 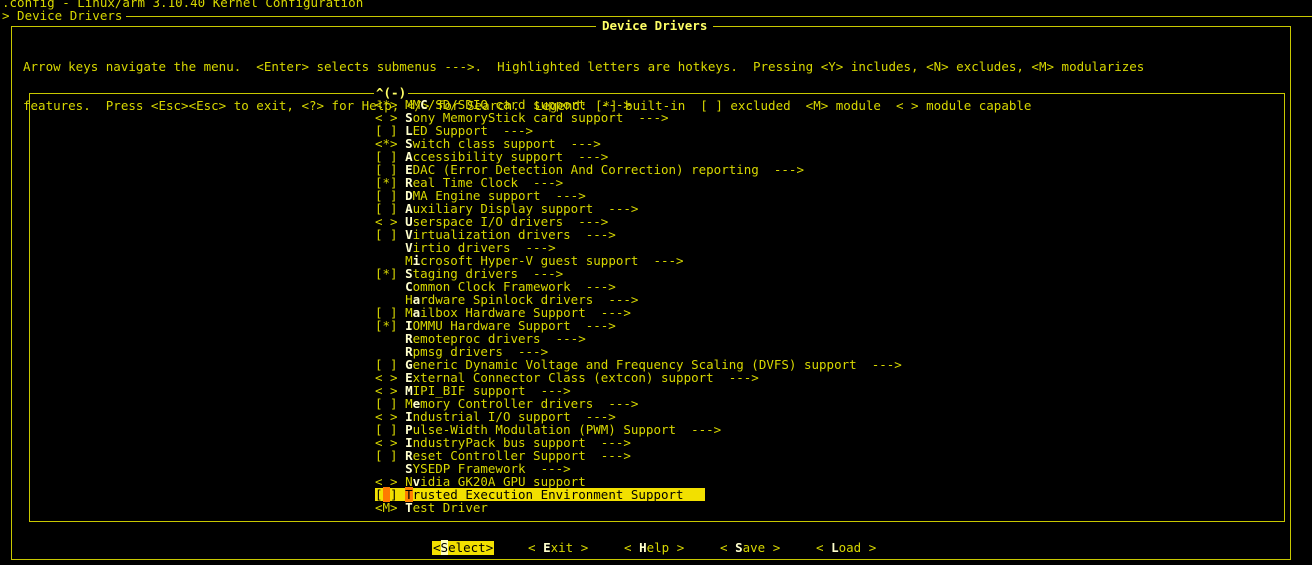 I want to click on button-save: < Save >, so click(x=750, y=548).